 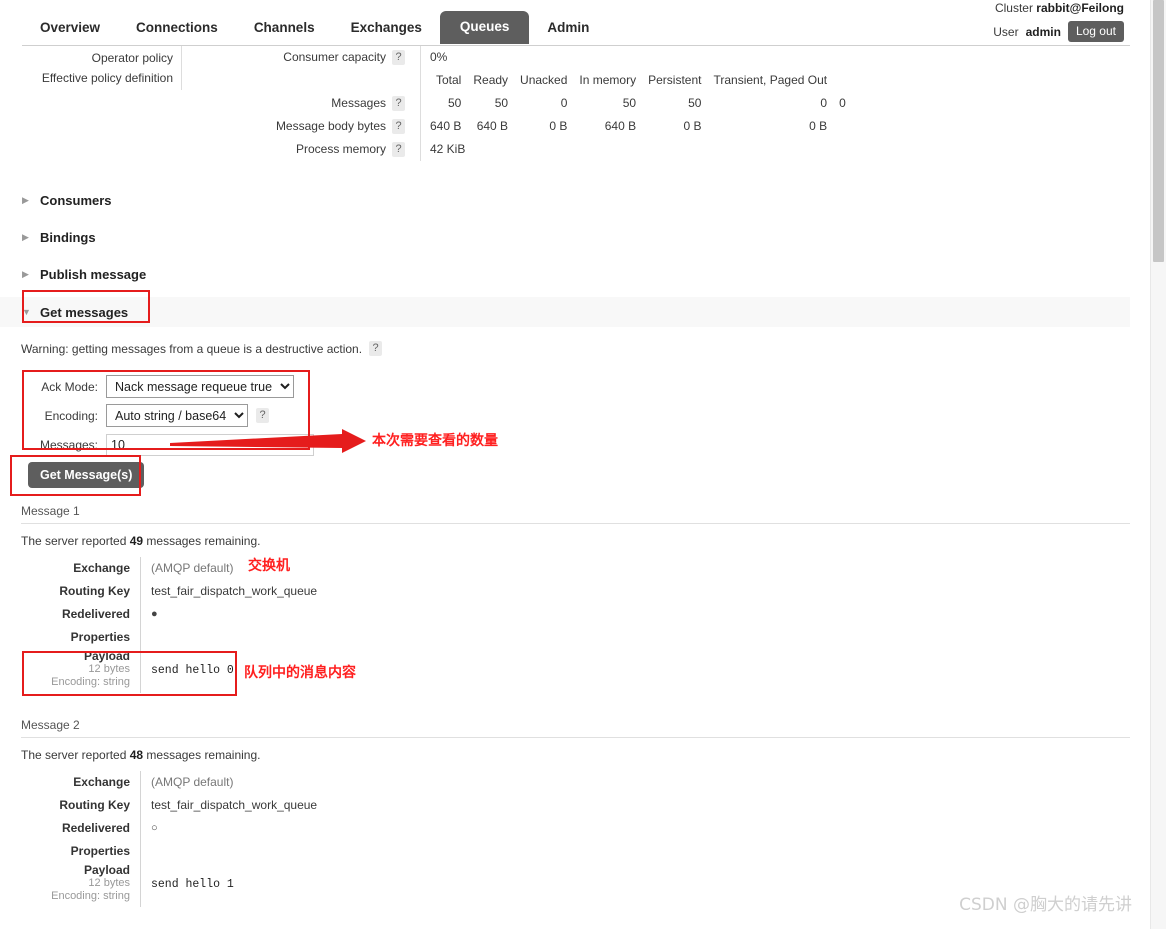 What do you see at coordinates (50, 511) in the screenshot?
I see `message-1-title: Message 1` at bounding box center [50, 511].